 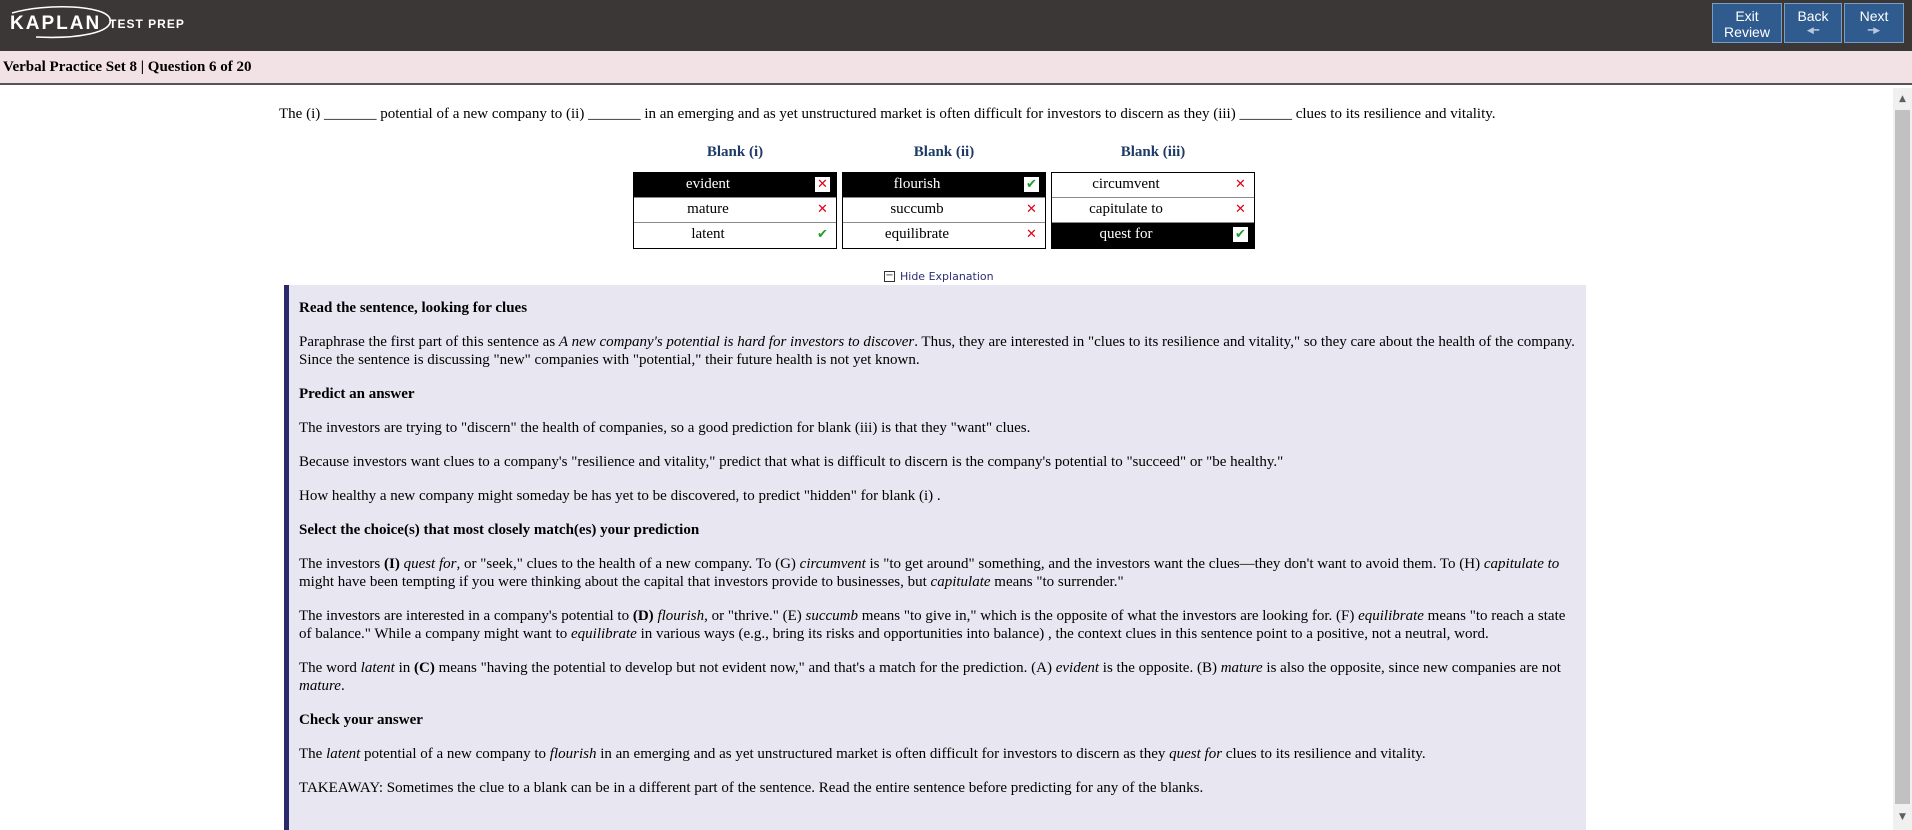 What do you see at coordinates (1874, 30) in the screenshot?
I see `next-arrow-icon: ━▶` at bounding box center [1874, 30].